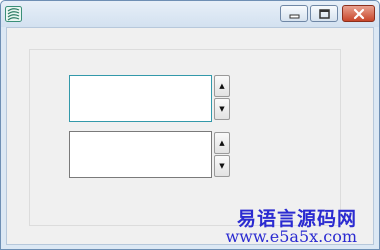 The image size is (380, 250). I want to click on app-icon, so click(13, 14).